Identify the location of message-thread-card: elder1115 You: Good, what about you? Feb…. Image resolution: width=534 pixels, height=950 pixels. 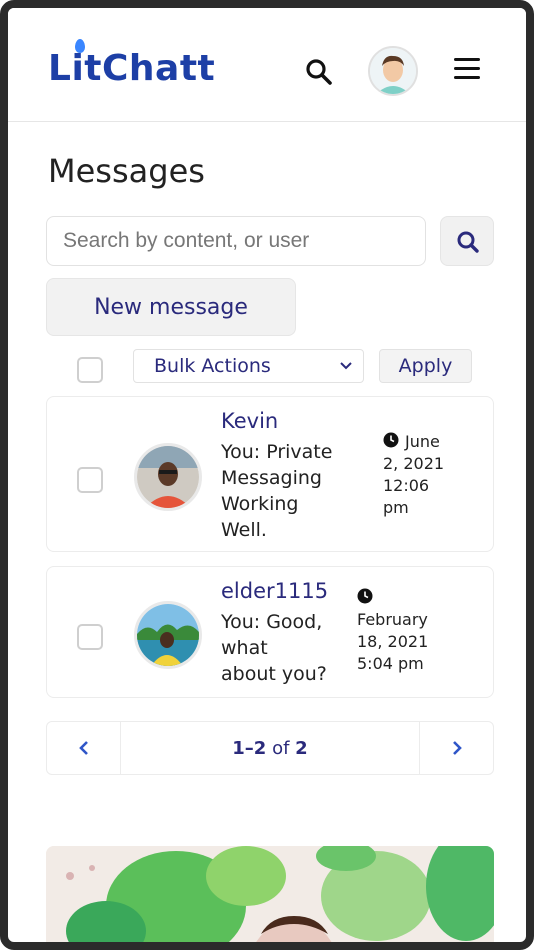
(270, 632).